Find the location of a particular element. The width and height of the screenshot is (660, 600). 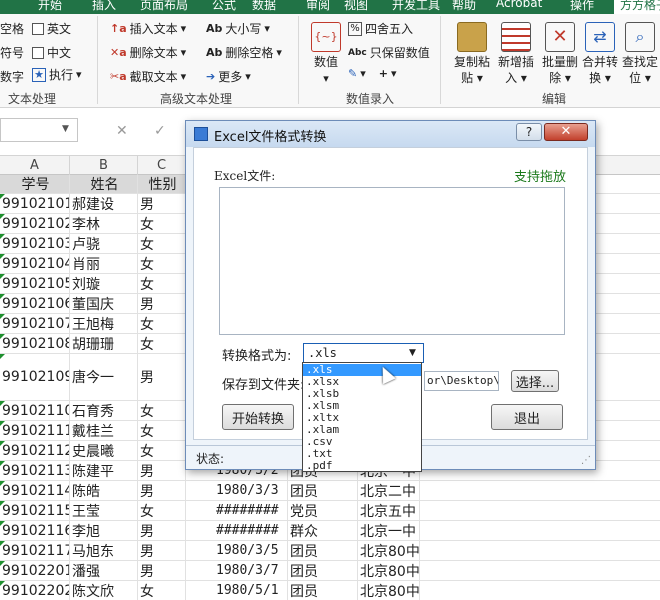

round-button: % 四舍五入 is located at coordinates (380, 28).